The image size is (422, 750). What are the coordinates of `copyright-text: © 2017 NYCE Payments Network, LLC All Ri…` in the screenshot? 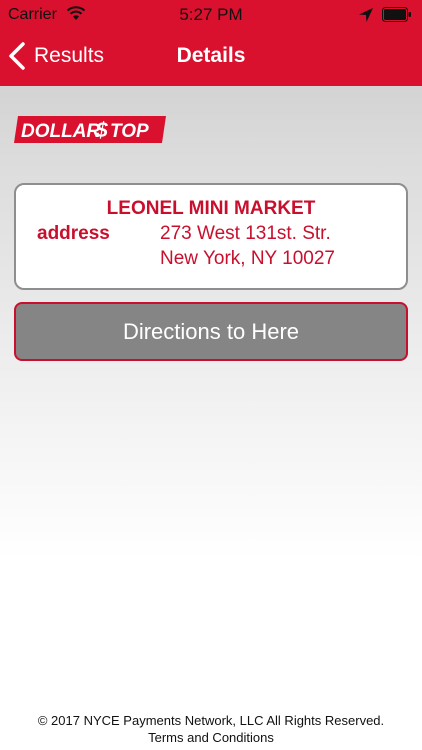 It's located at (211, 720).